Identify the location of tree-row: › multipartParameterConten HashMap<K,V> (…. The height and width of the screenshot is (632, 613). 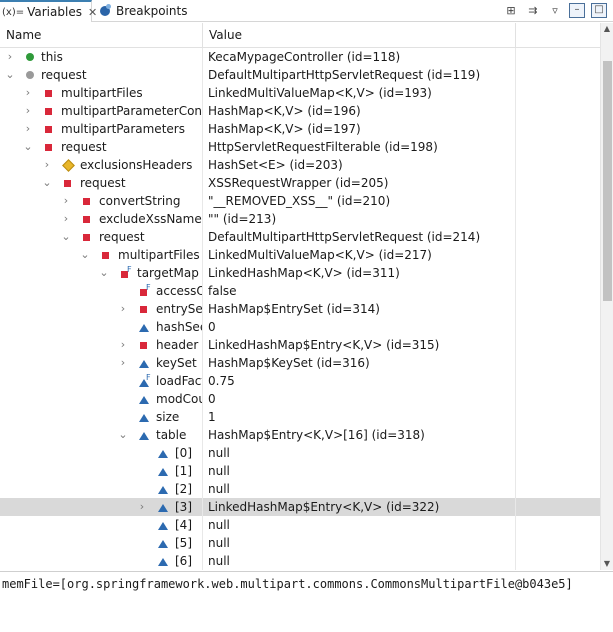
(300, 111).